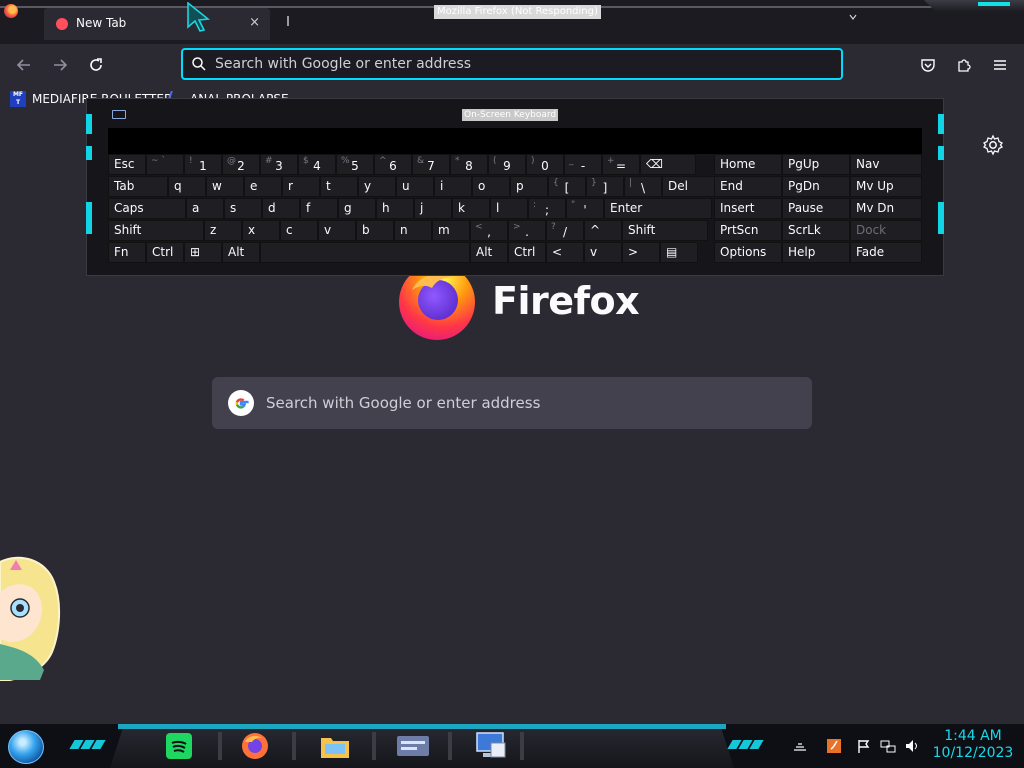  What do you see at coordinates (147, 208) in the screenshot?
I see `osk-key-caps: Caps` at bounding box center [147, 208].